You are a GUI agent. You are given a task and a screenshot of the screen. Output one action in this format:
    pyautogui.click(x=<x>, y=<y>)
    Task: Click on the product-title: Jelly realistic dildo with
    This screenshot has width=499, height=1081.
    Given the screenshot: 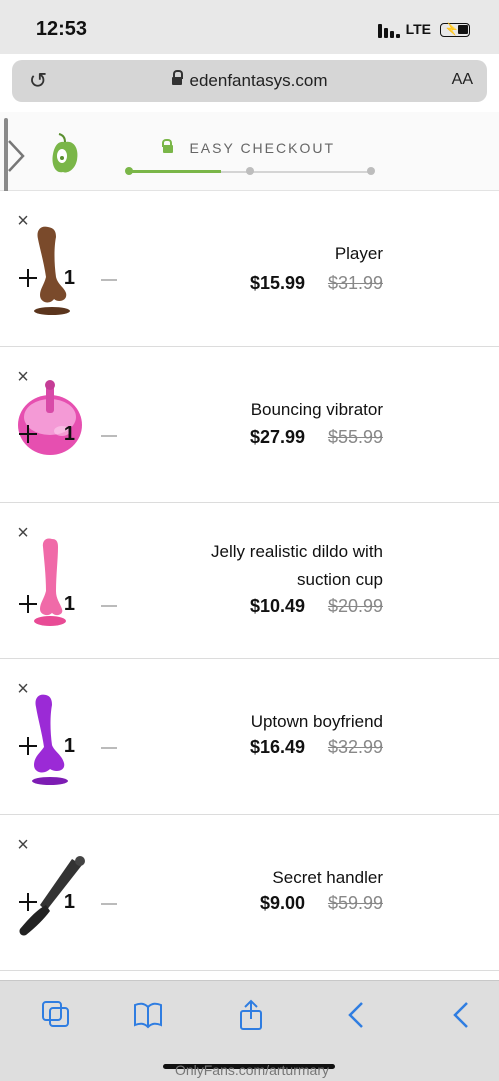 What is the action you would take?
    pyautogui.click(x=191, y=552)
    